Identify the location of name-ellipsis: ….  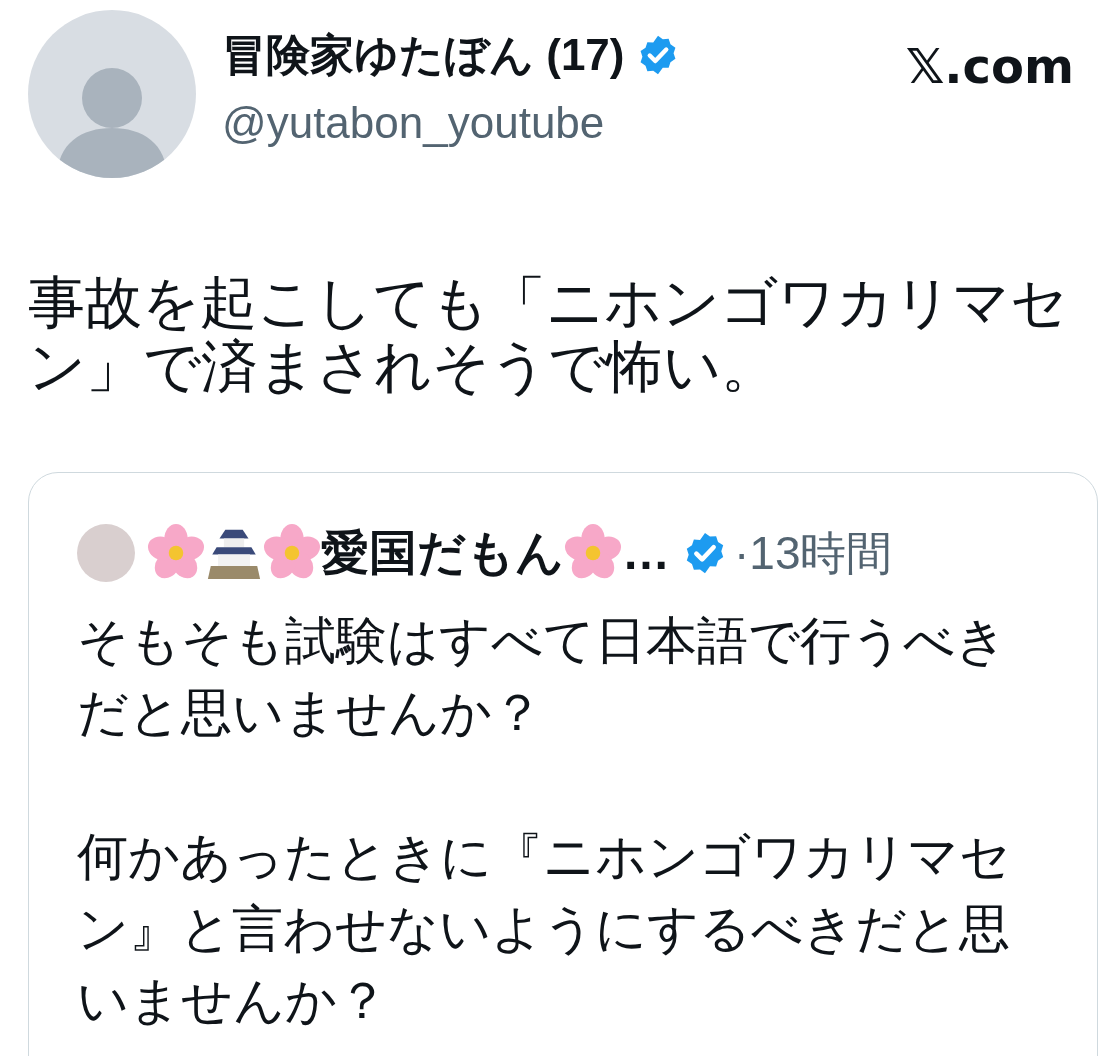
(646, 553).